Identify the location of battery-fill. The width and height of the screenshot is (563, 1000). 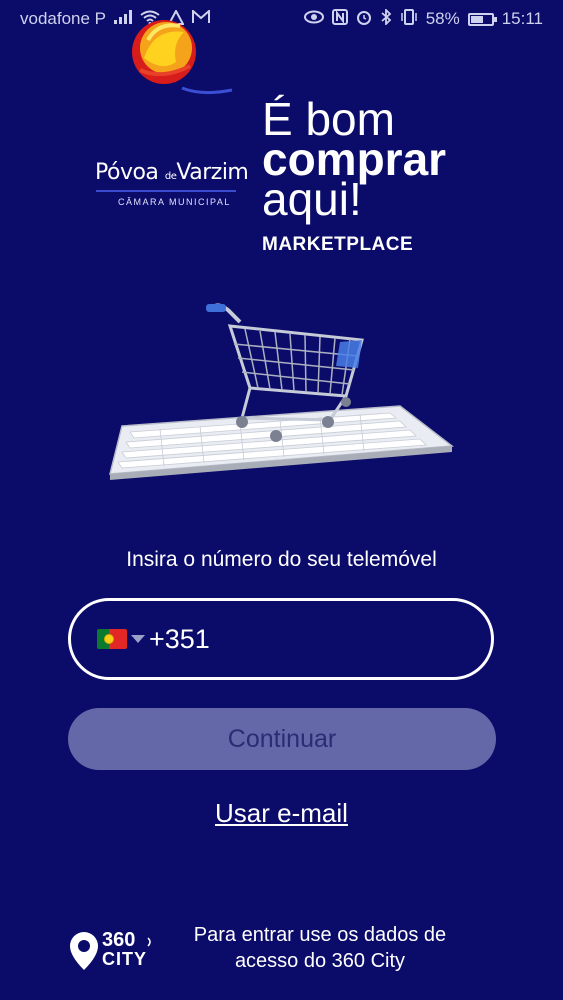
(476, 19).